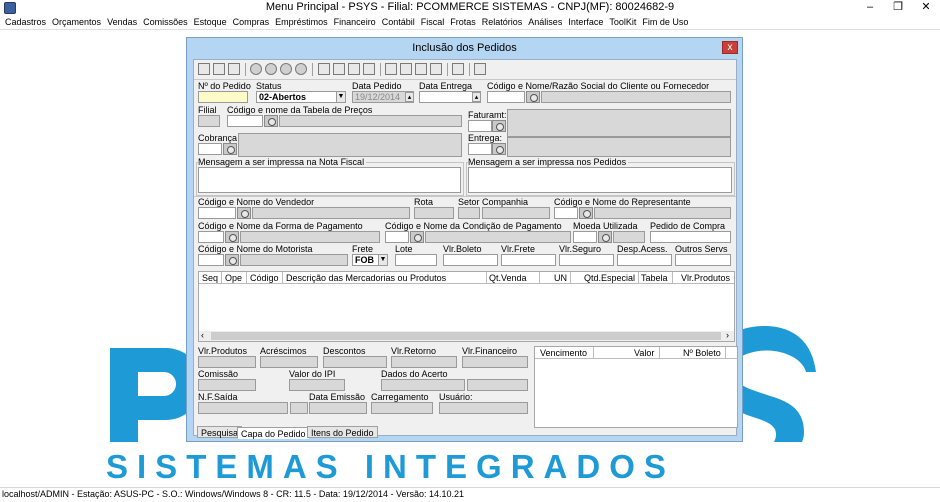  What do you see at coordinates (211, 237) in the screenshot?
I see `payment-form-code-field` at bounding box center [211, 237].